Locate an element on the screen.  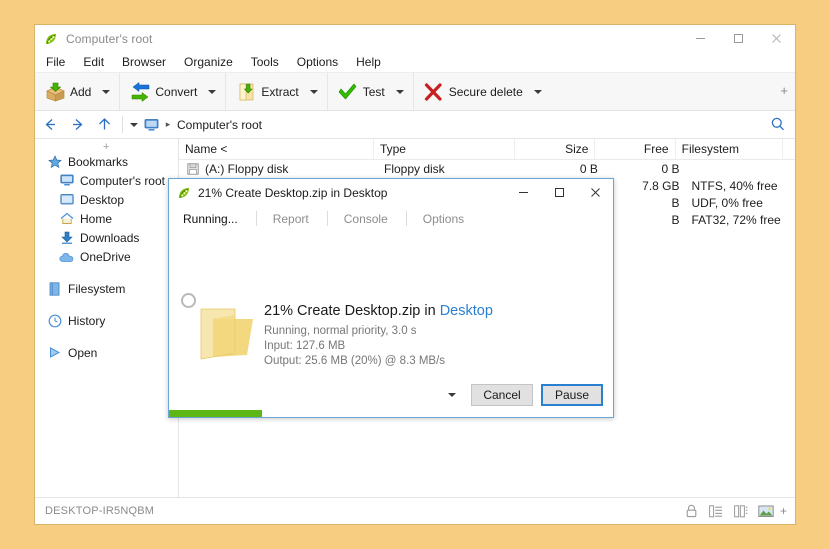
column-header-free: Free is located at coordinates (635, 149).